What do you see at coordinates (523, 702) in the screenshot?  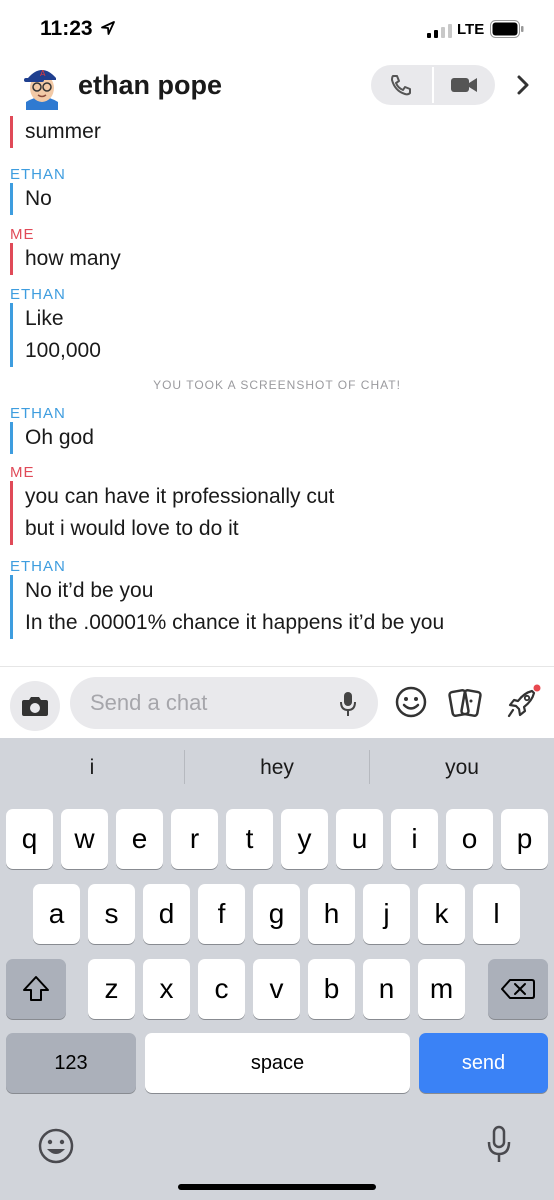 I see `rocket-icon` at bounding box center [523, 702].